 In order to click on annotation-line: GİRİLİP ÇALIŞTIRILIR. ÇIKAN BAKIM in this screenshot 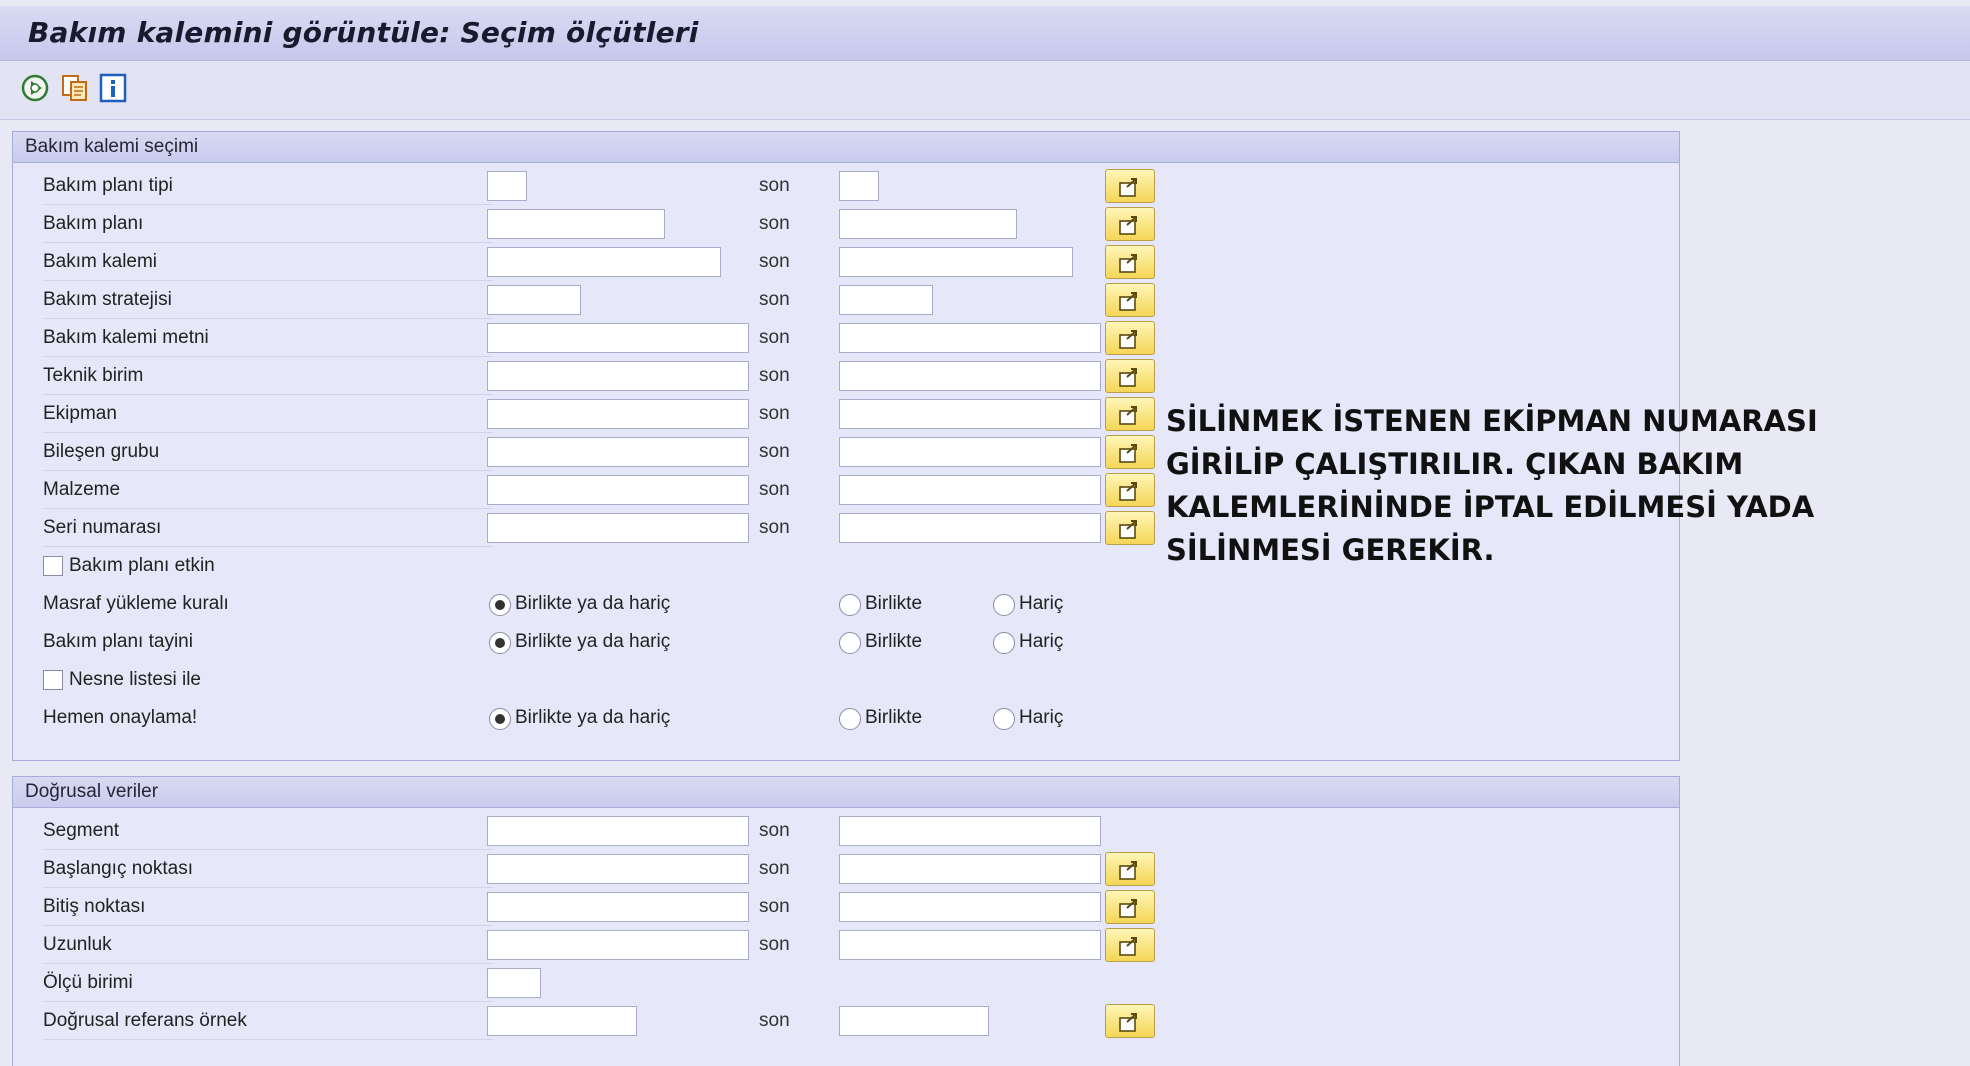, I will do `click(1455, 464)`.